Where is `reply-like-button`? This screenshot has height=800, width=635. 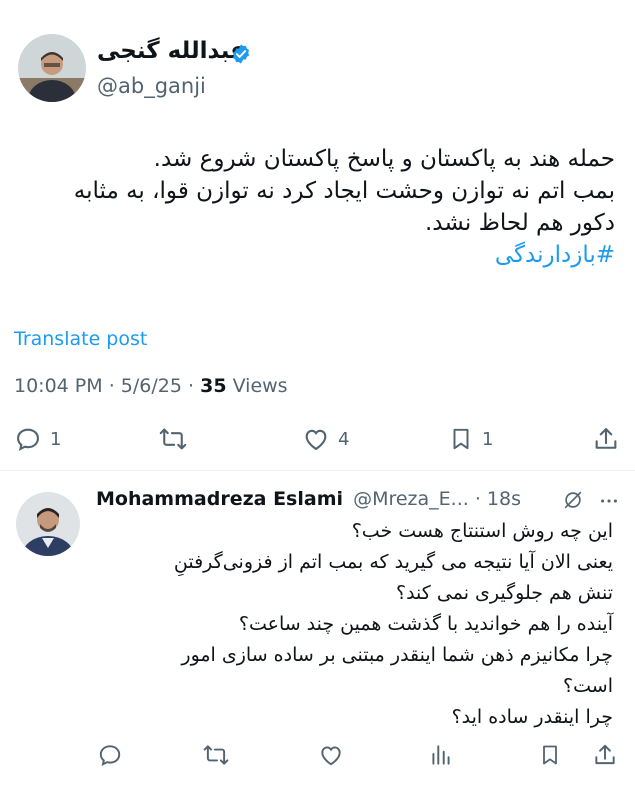
reply-like-button is located at coordinates (331, 755).